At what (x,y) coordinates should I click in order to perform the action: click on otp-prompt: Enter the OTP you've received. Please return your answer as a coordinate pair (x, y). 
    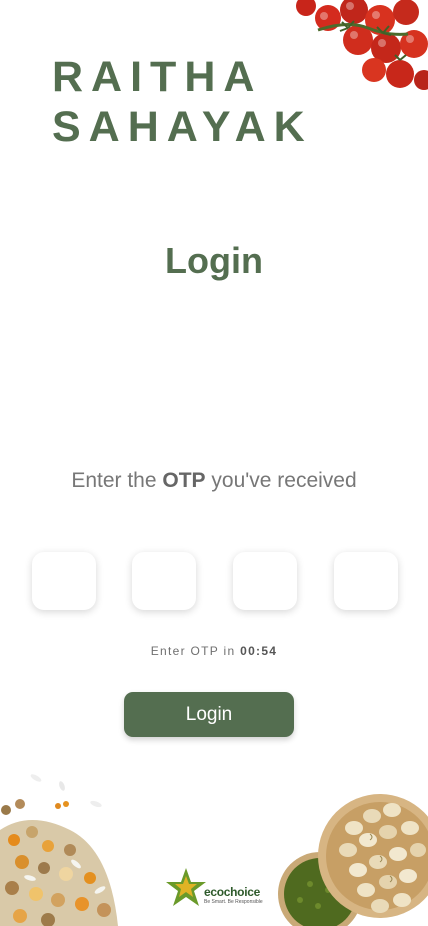
    Looking at the image, I should click on (214, 481).